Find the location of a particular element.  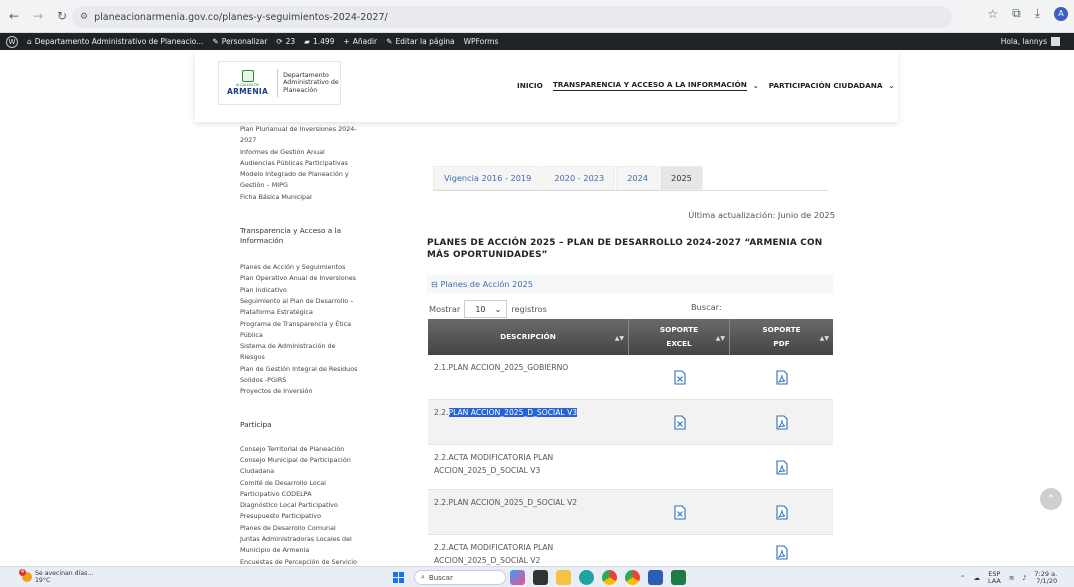

copilot-icon is located at coordinates (517, 577).